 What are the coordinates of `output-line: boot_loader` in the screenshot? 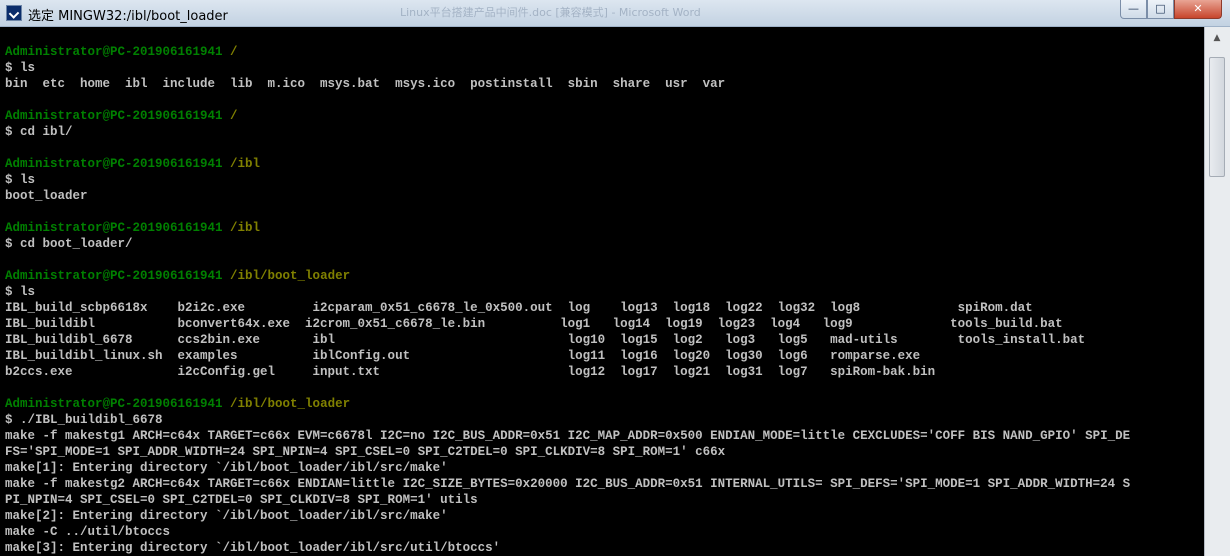 It's located at (46, 196).